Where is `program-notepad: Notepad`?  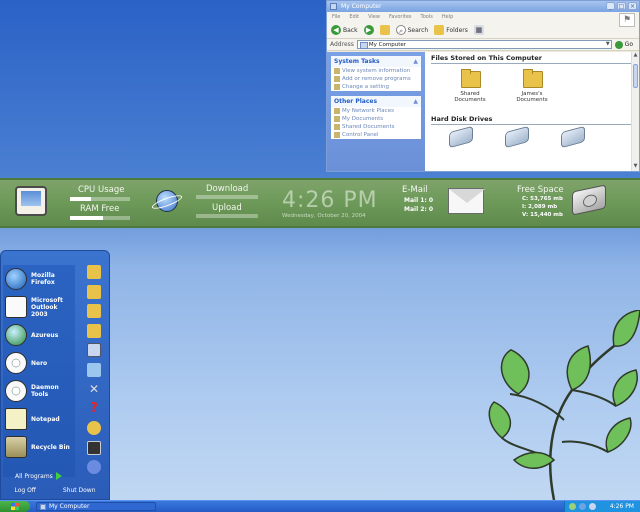 program-notepad: Notepad is located at coordinates (39, 419).